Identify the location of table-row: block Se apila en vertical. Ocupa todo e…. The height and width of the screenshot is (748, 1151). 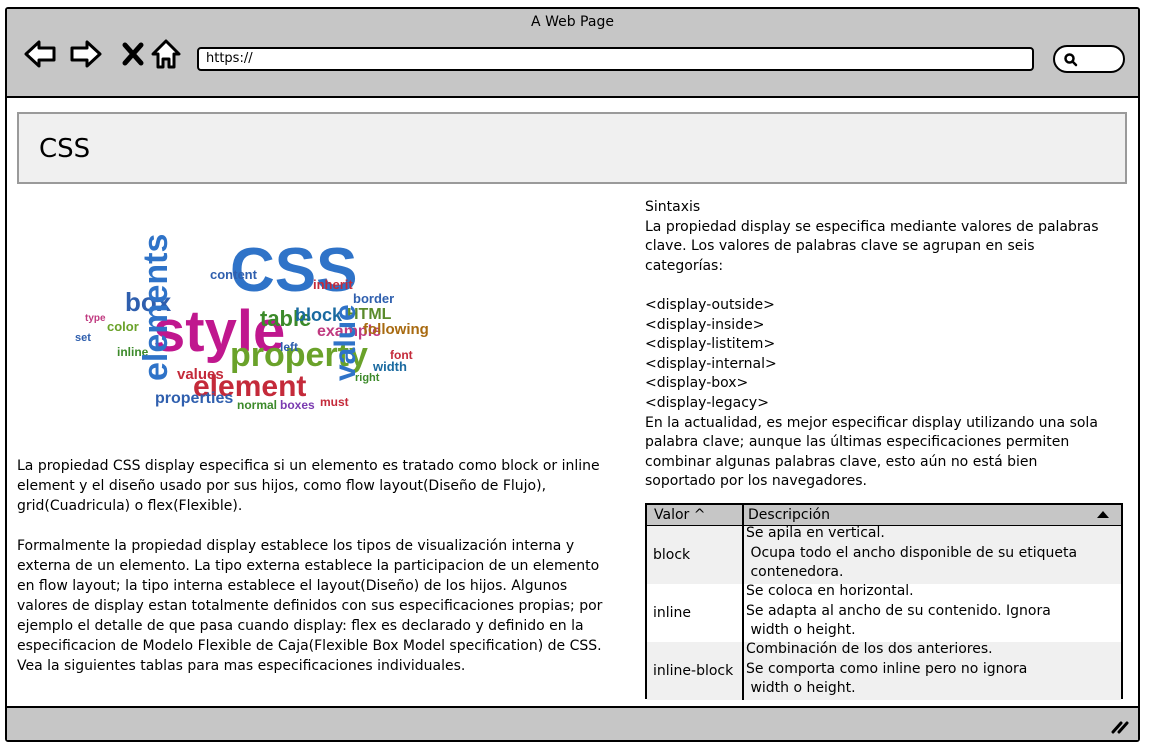
(884, 554).